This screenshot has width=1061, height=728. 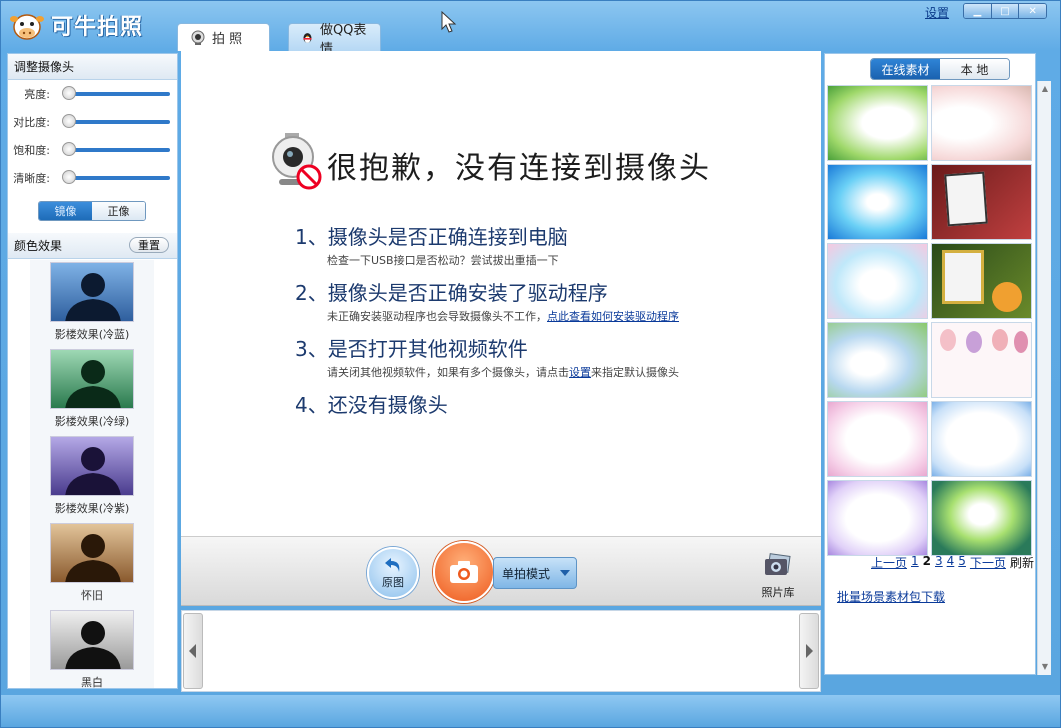 What do you see at coordinates (449, 22) in the screenshot?
I see `mouse-cursor-icon` at bounding box center [449, 22].